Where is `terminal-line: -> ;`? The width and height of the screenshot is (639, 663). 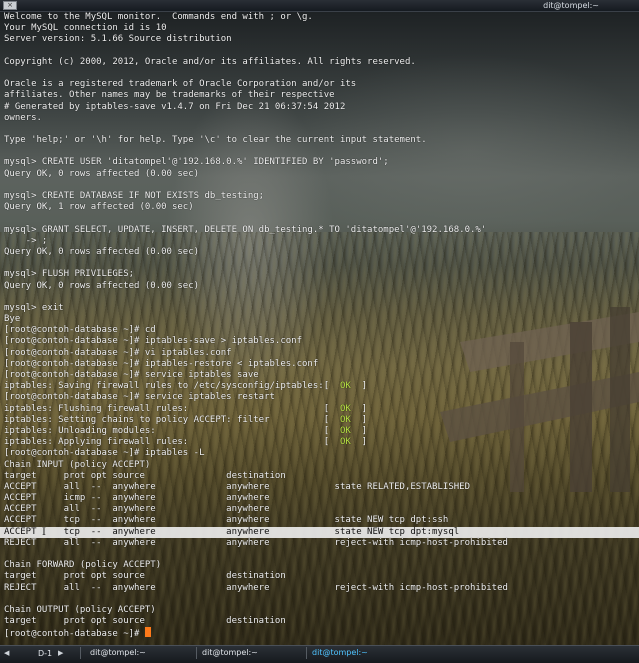
terminal-line: -> ; is located at coordinates (26, 240).